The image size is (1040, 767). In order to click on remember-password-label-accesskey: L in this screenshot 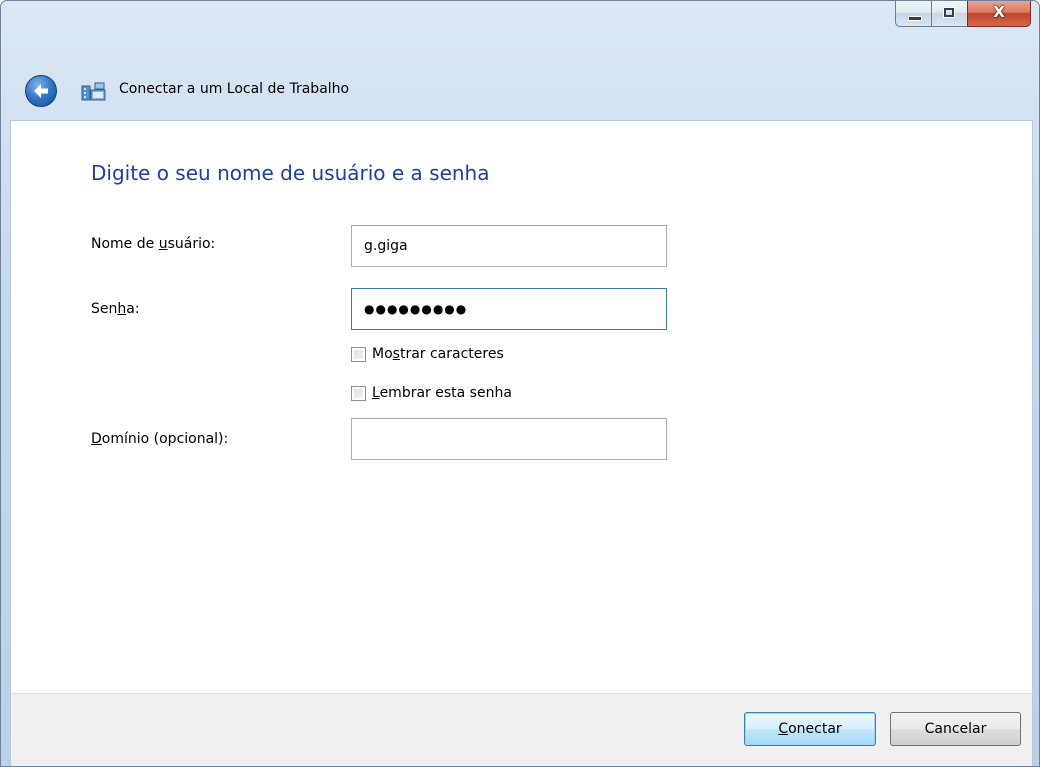, I will do `click(376, 393)`.